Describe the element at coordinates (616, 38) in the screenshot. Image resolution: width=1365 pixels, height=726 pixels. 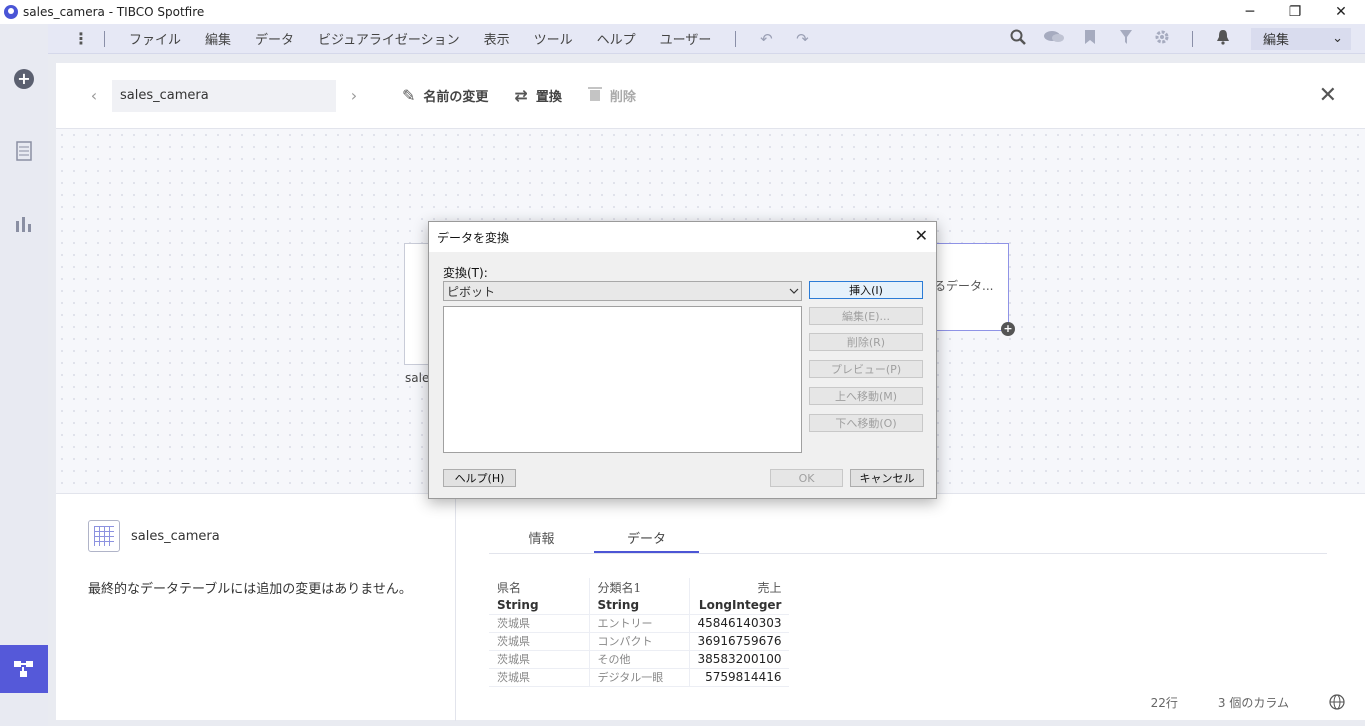
I see `menu-help: ヘルプ` at that location.